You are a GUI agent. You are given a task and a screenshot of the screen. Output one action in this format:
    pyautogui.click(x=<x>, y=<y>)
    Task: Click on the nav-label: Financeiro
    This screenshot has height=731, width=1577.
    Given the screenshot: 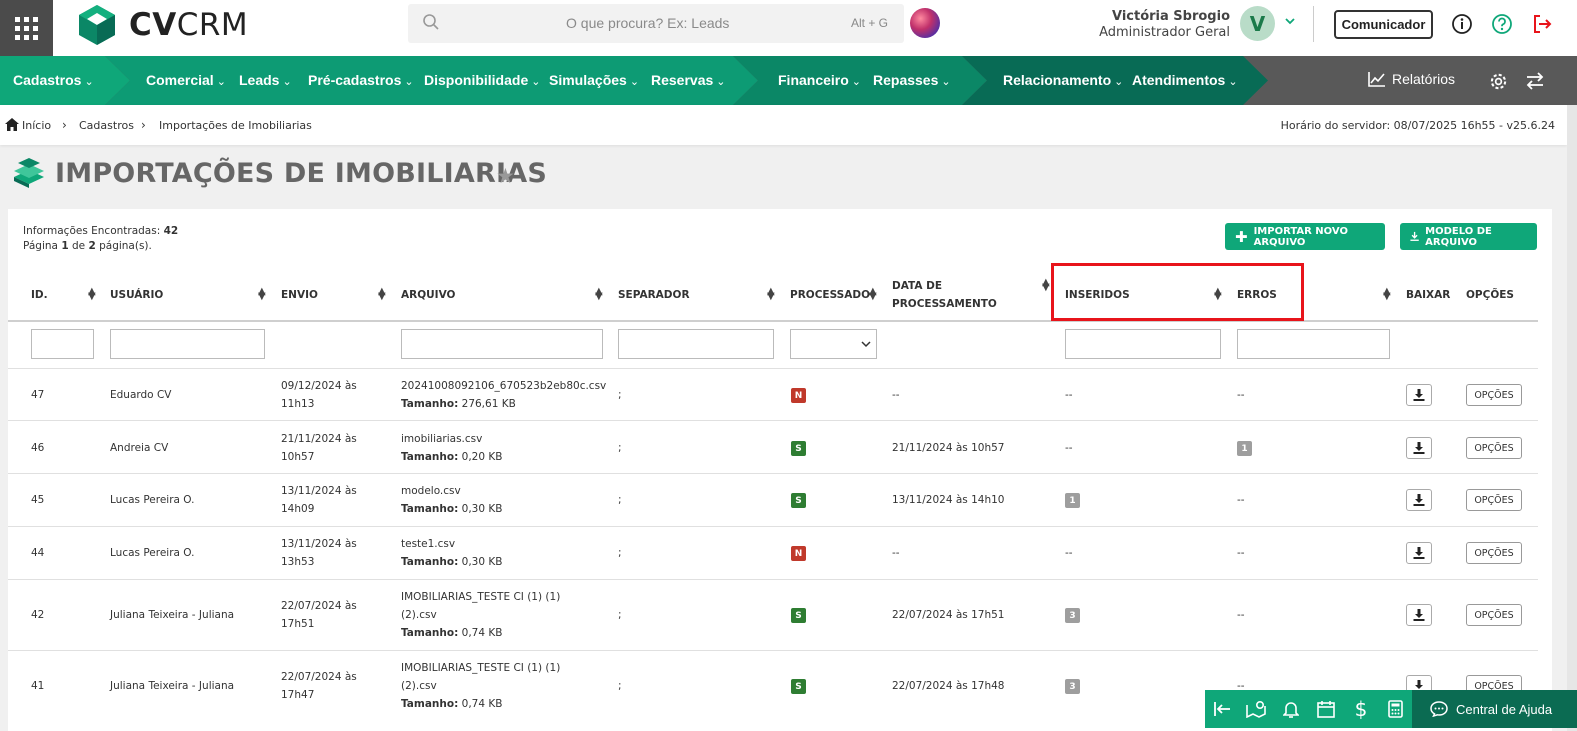 What is the action you would take?
    pyautogui.click(x=813, y=80)
    